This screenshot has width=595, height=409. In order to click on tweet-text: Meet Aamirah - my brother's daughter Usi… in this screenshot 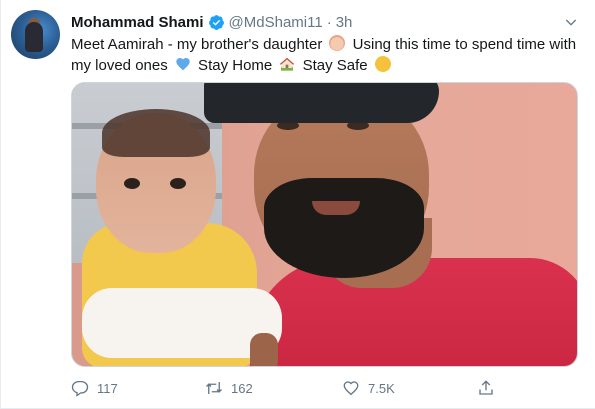, I will do `click(326, 55)`.